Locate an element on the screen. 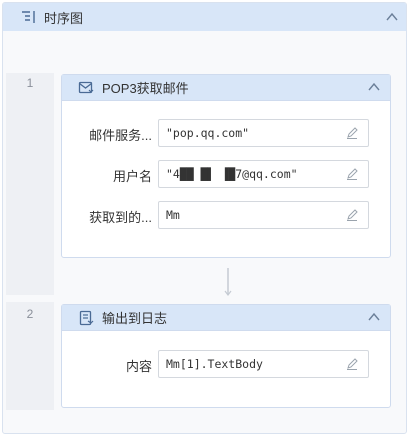  field-value: "4██ █▌ ▐█7@qq.com" is located at coordinates (232, 174).